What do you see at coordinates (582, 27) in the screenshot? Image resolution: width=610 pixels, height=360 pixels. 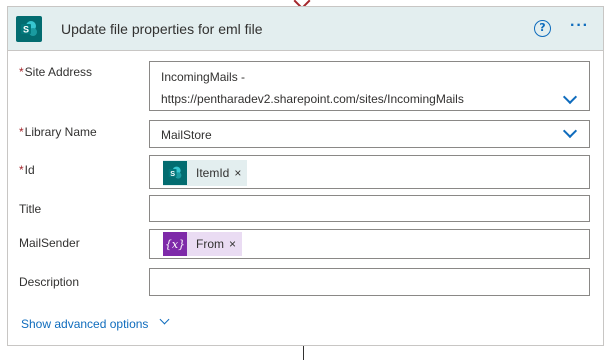 I see `more-options-icon: ···` at bounding box center [582, 27].